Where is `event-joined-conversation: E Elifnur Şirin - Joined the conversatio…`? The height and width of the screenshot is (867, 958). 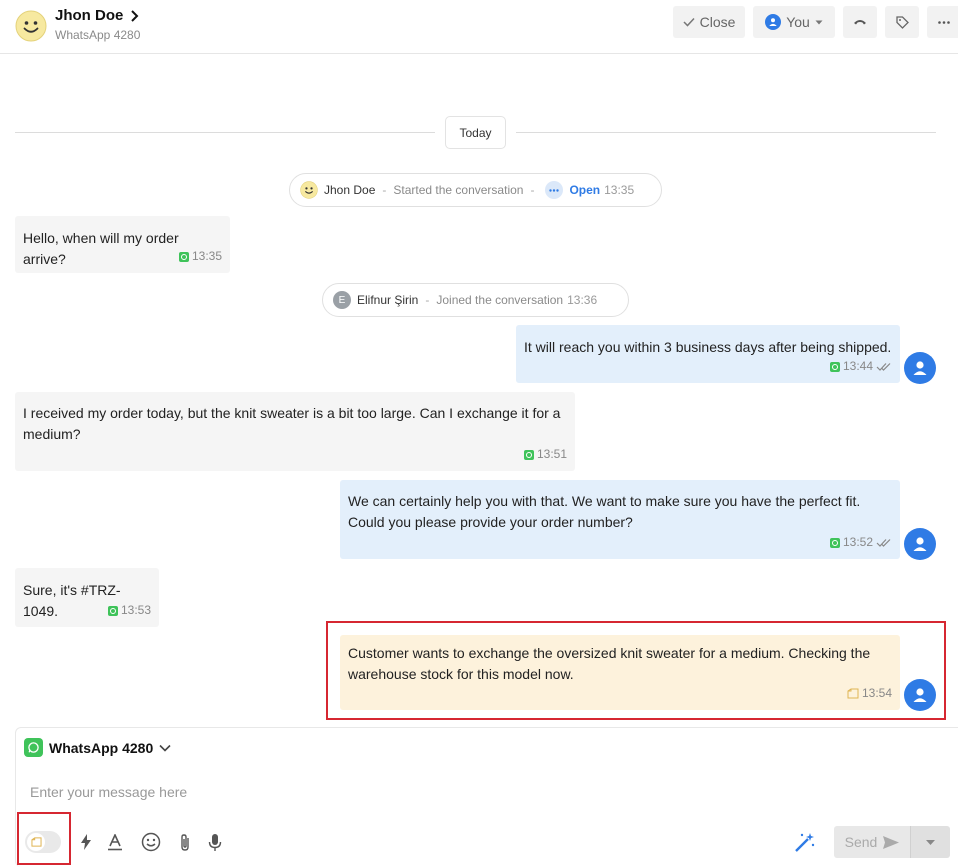 event-joined-conversation: E Elifnur Şirin - Joined the conversatio… is located at coordinates (475, 300).